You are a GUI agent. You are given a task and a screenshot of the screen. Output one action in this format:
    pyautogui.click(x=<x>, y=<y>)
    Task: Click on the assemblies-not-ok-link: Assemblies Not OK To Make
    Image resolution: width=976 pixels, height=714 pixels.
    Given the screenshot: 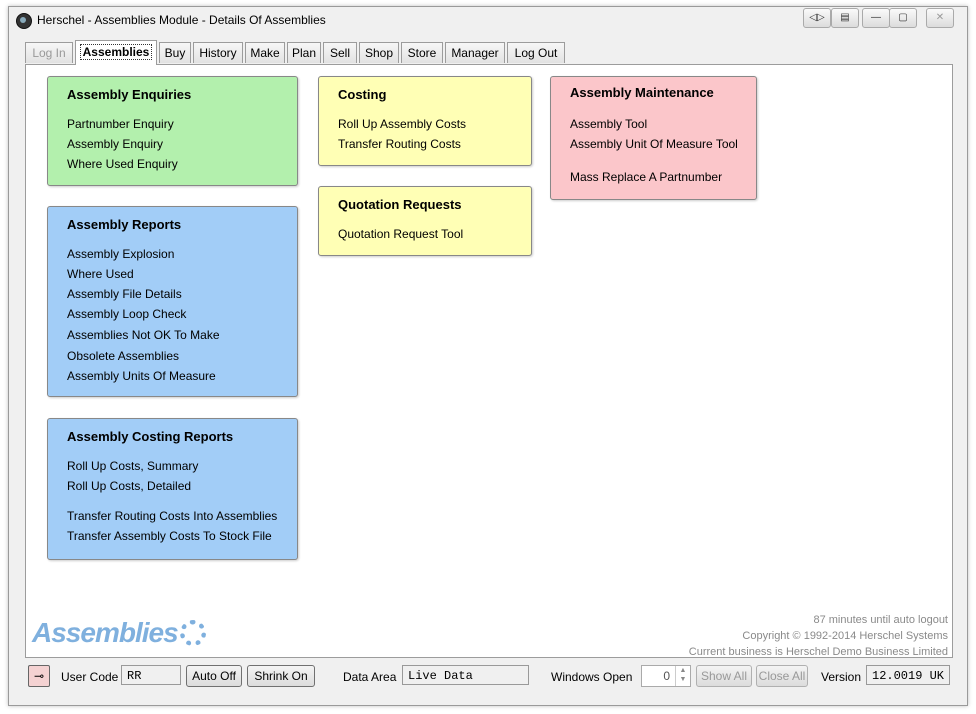 What is the action you would take?
    pyautogui.click(x=143, y=335)
    